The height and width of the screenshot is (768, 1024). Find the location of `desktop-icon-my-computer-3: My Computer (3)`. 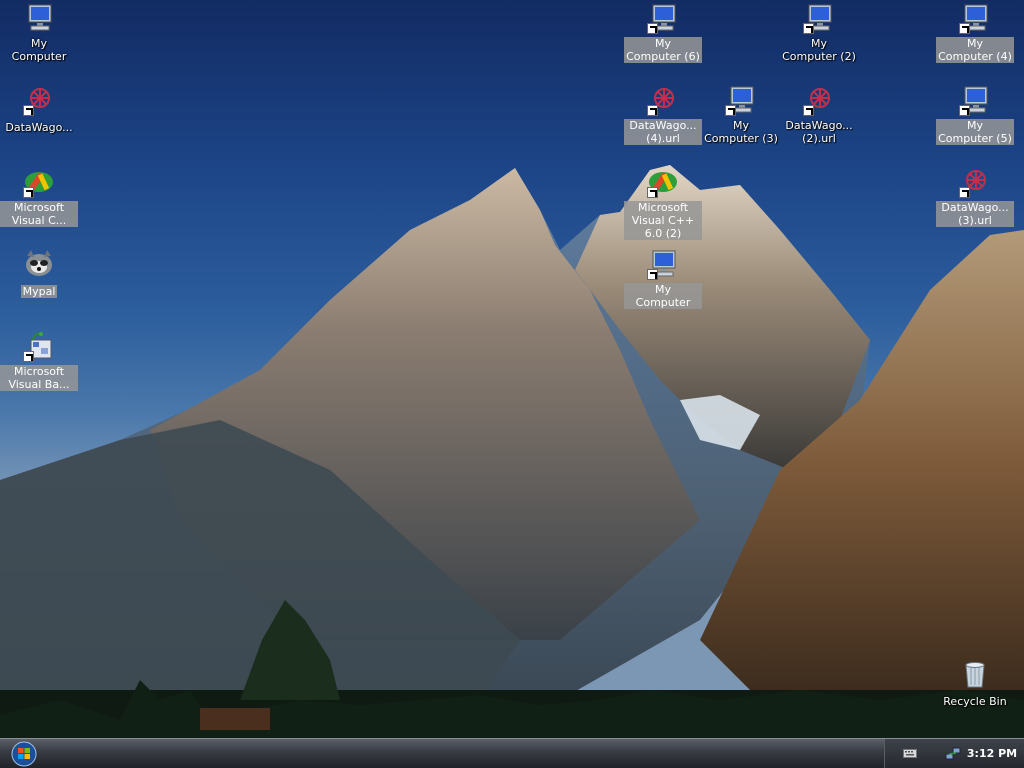

desktop-icon-my-computer-3: My Computer (3) is located at coordinates (741, 115).